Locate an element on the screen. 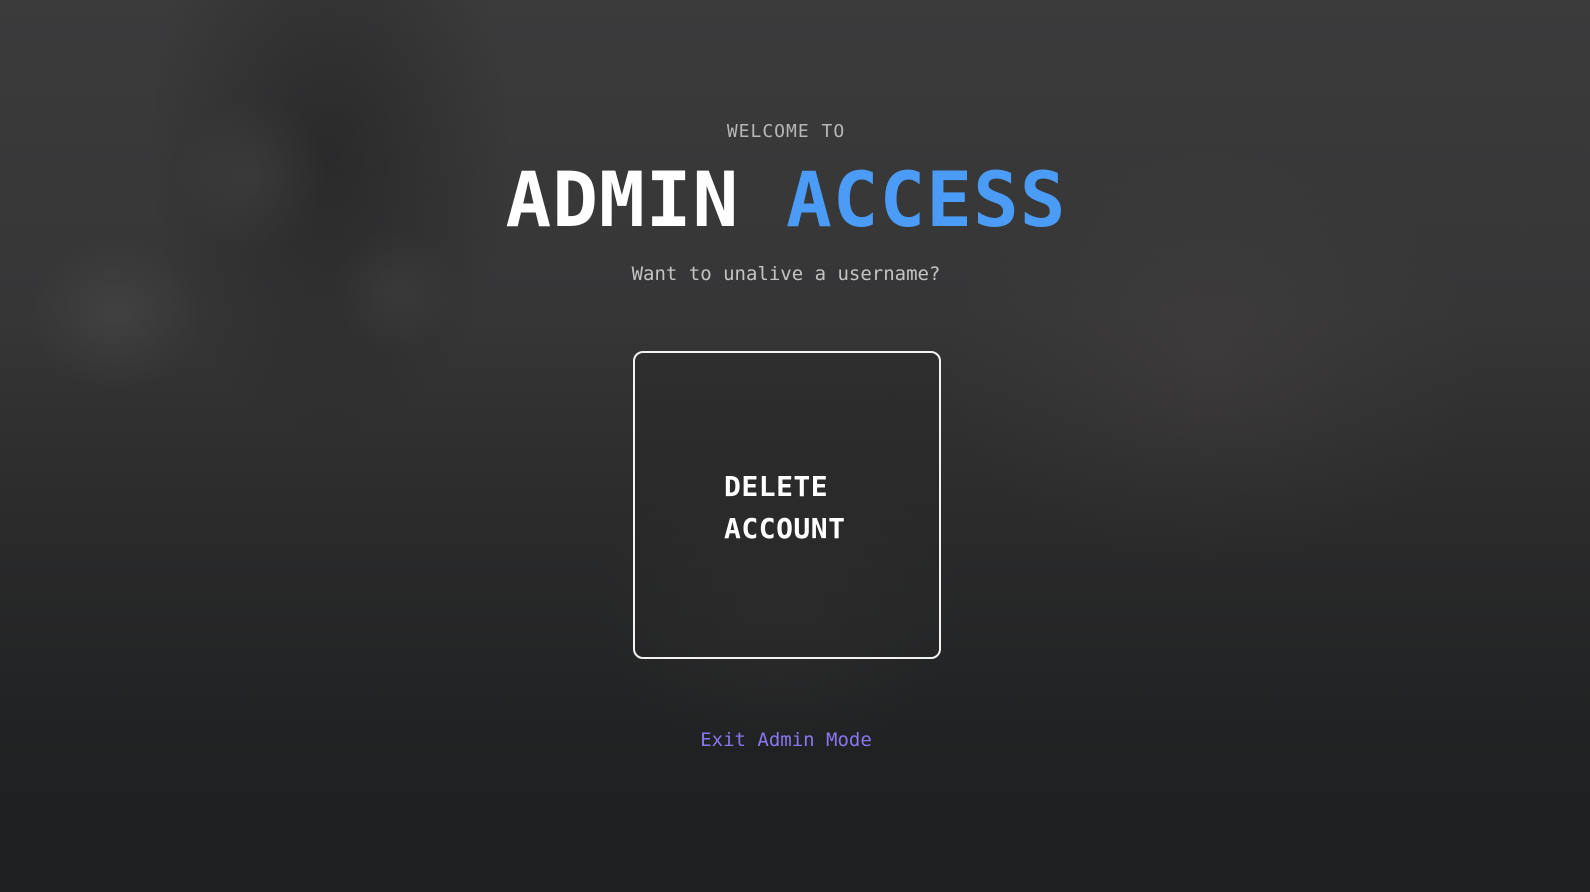 The image size is (1590, 892). page-title: ADMIN ACCESS is located at coordinates (786, 200).